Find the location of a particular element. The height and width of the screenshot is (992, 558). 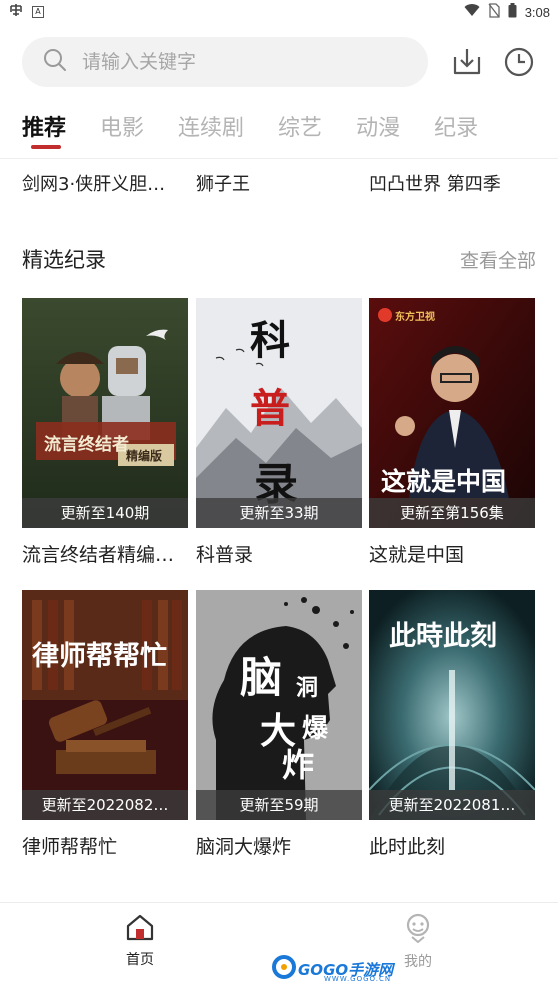

poster-char-2: 普 is located at coordinates (270, 408).